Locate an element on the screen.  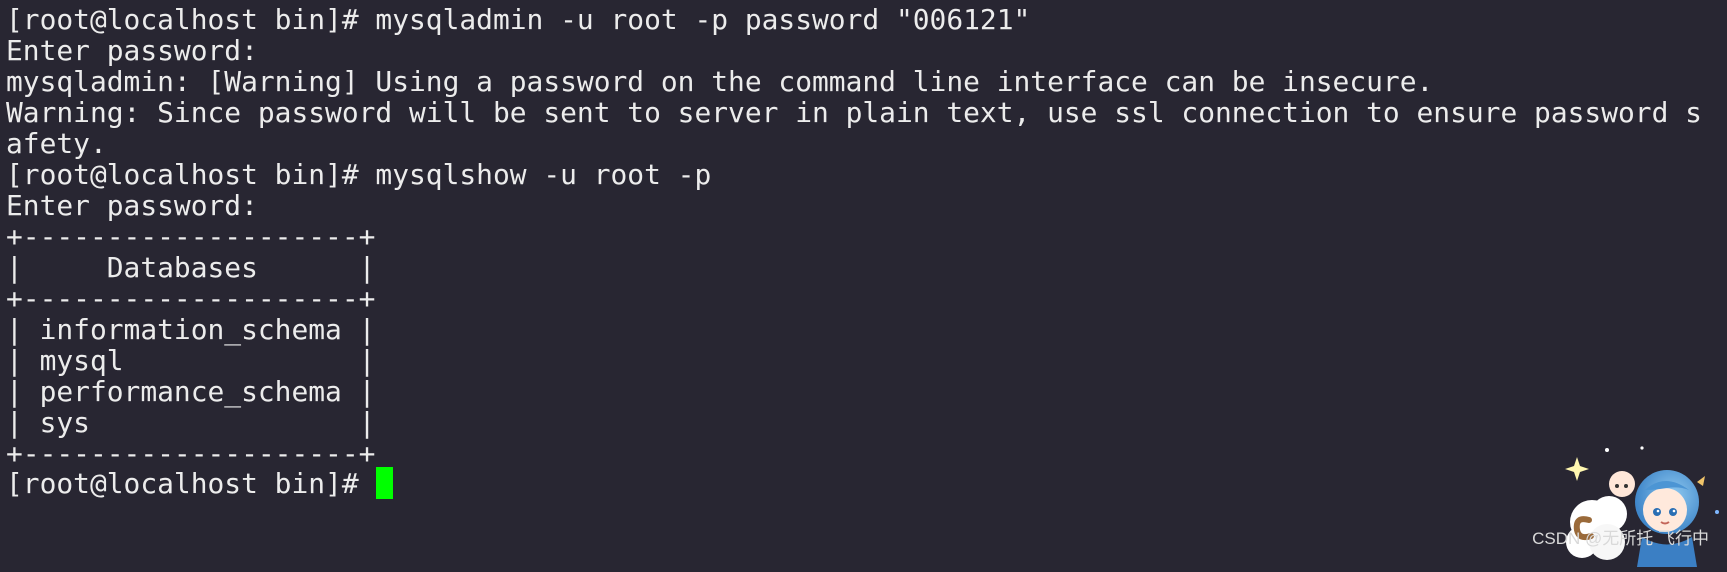
terminal-cursor is located at coordinates (384, 483).